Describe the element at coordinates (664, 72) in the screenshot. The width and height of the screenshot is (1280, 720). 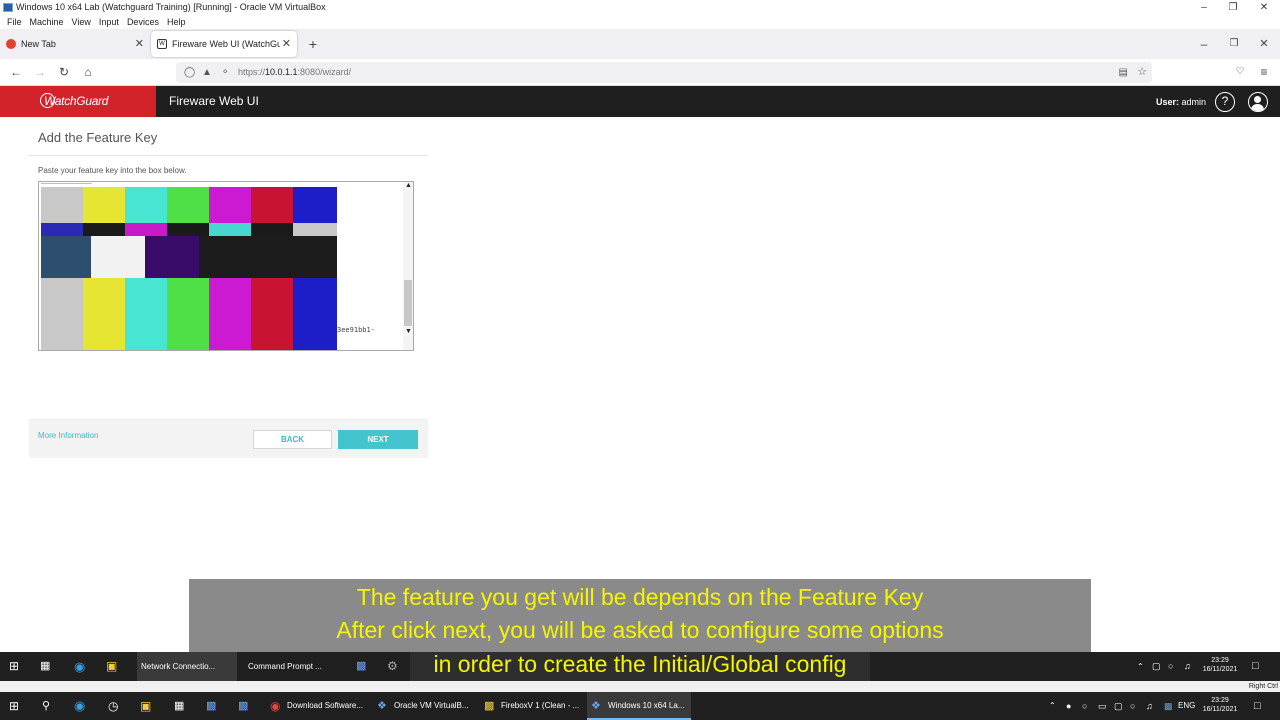
I see `url-bar: ◯ ▲ ⚬ https://10.0.1.1:8080/wizard/ ▤ ☆` at that location.